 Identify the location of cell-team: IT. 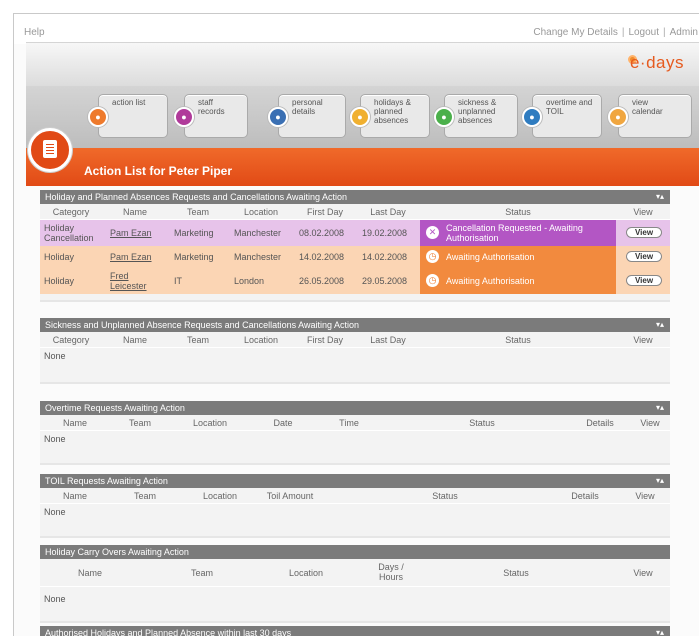
(178, 281).